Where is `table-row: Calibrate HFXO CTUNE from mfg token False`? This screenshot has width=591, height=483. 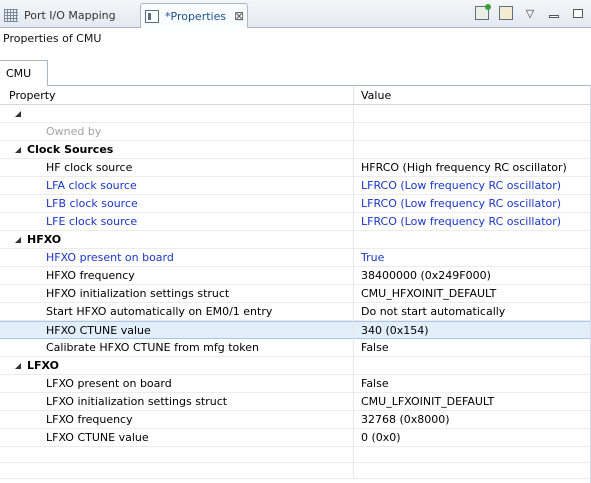
table-row: Calibrate HFXO CTUNE from mfg token False is located at coordinates (295, 347).